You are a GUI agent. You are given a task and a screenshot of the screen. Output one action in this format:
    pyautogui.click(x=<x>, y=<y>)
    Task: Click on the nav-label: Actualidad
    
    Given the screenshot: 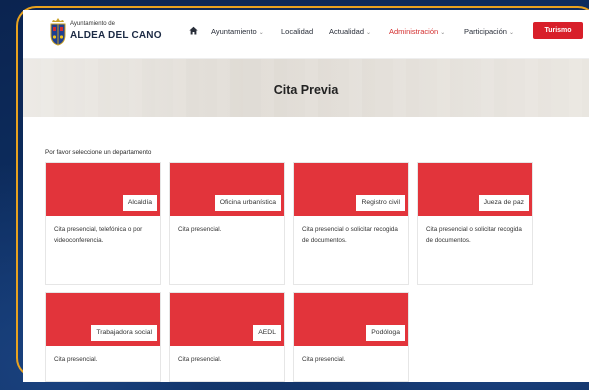 What is the action you would take?
    pyautogui.click(x=347, y=31)
    